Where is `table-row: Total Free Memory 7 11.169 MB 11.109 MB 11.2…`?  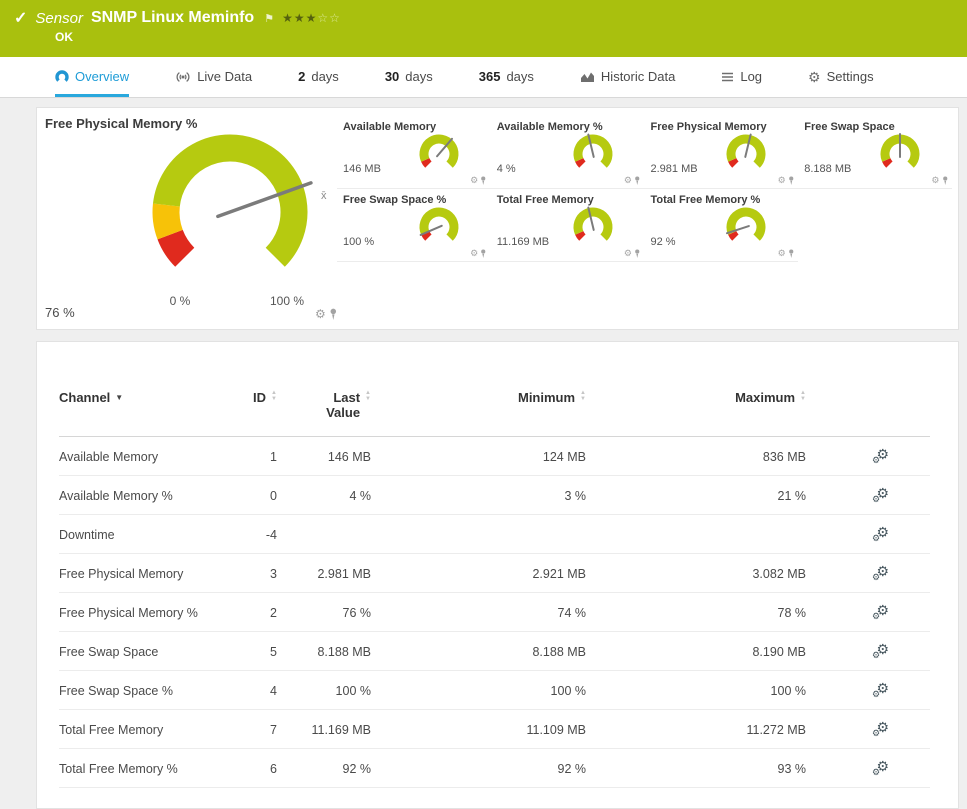
table-row: Total Free Memory 7 11.169 MB 11.109 MB 11.2… is located at coordinates (494, 729).